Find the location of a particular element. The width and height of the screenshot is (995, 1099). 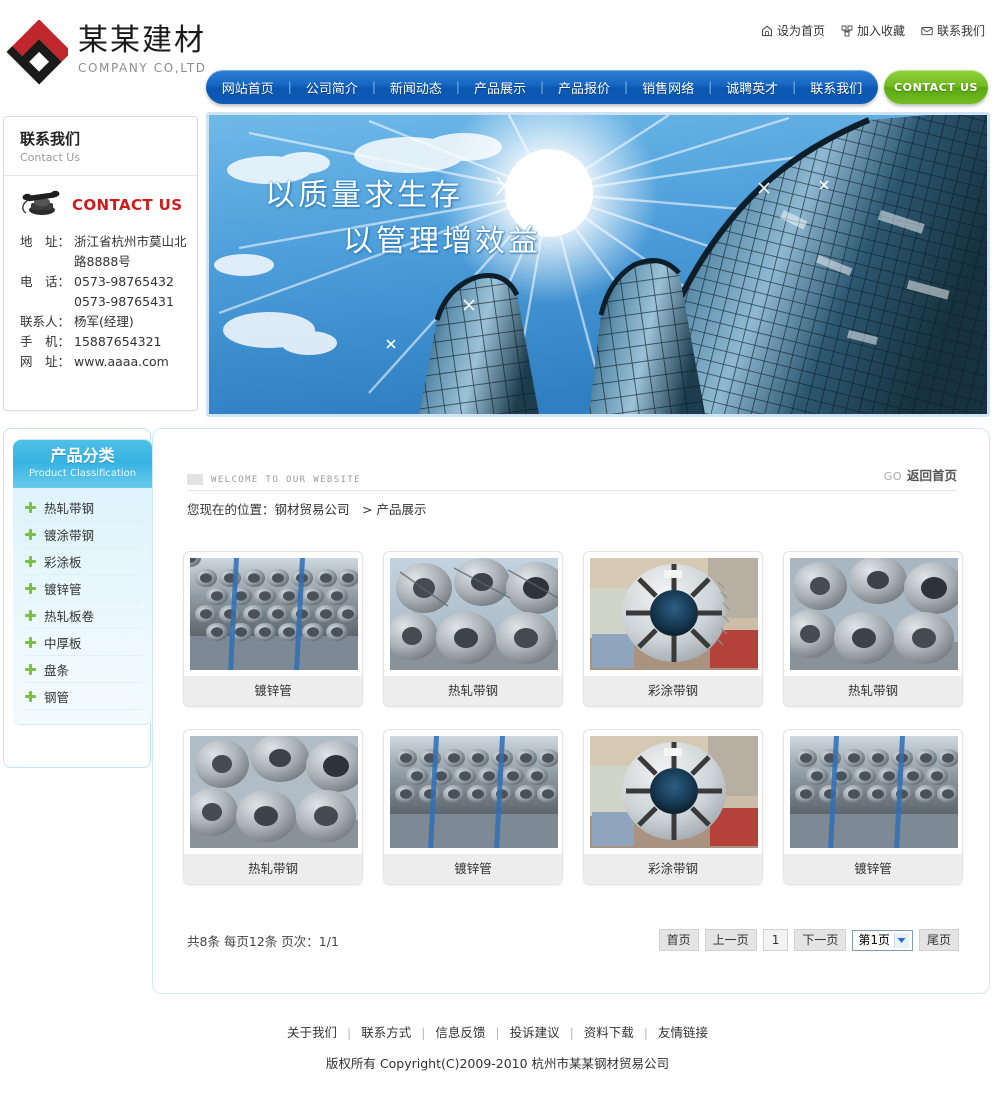

product-classification-header: 产品分类 Product Classification is located at coordinates (82, 464).